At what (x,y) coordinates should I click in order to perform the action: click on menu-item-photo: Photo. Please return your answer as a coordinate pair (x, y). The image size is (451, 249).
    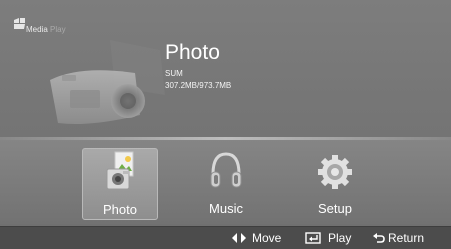
    Looking at the image, I should click on (120, 184).